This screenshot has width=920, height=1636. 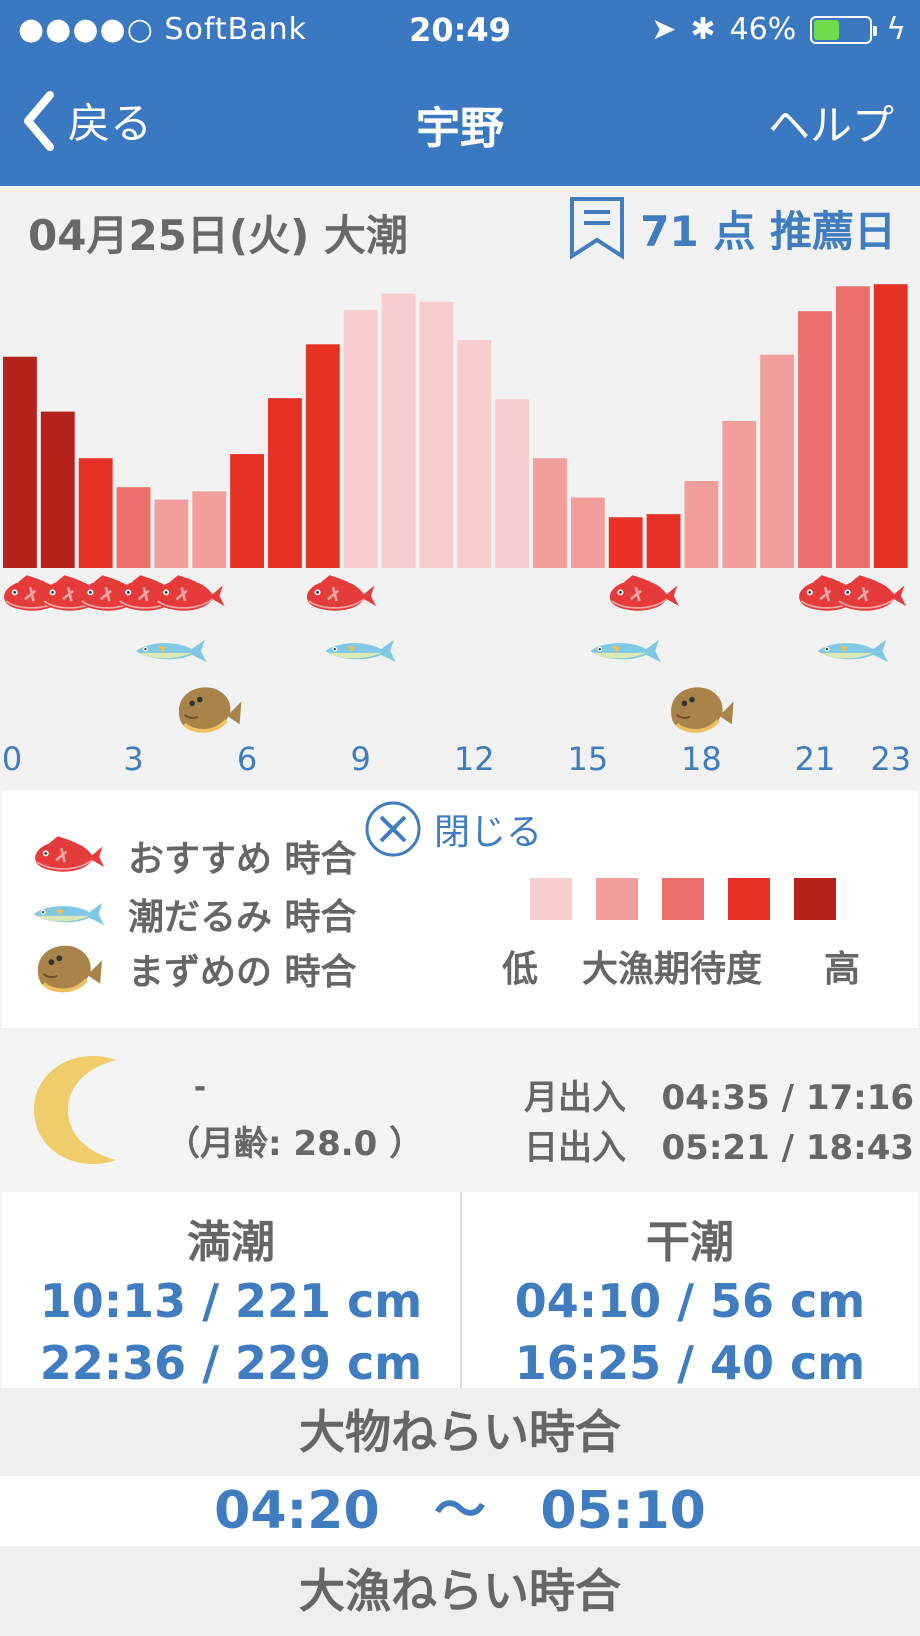 I want to click on hour-tick-0: 0, so click(x=12, y=759).